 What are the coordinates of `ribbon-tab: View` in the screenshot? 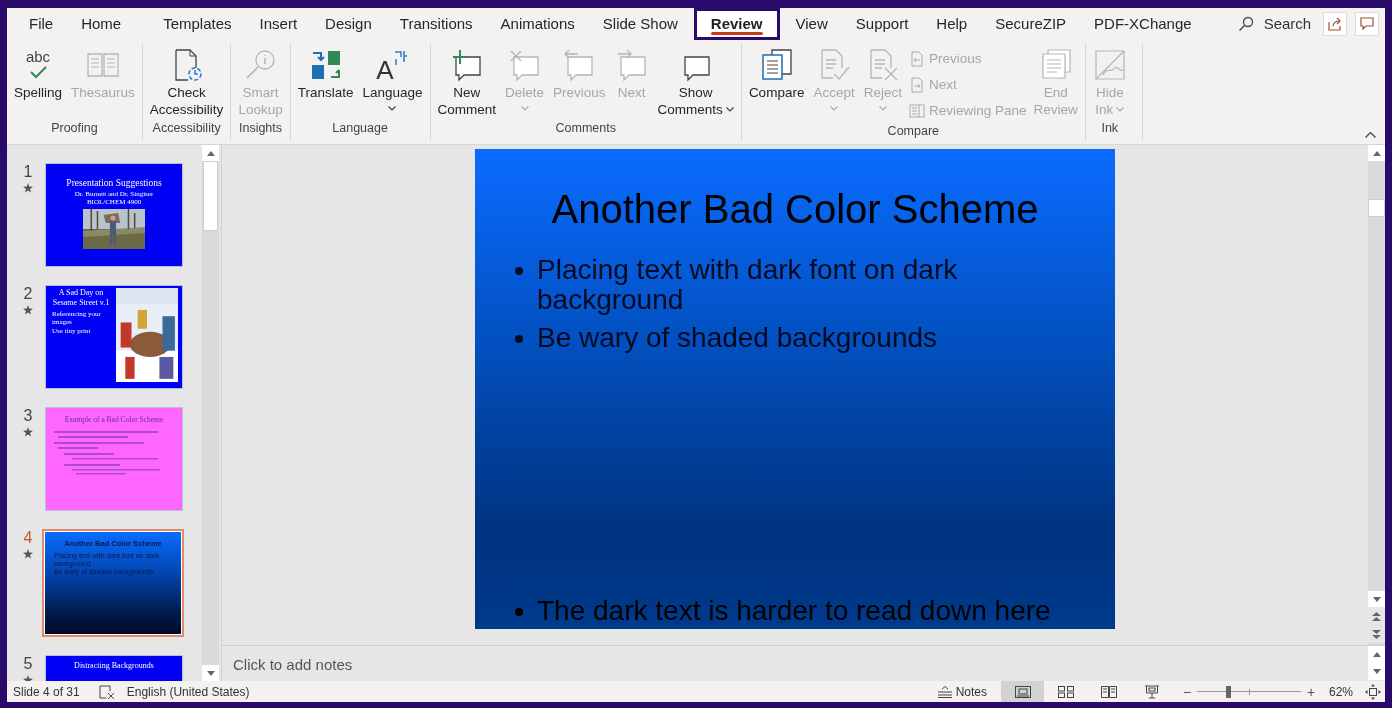 It's located at (811, 24).